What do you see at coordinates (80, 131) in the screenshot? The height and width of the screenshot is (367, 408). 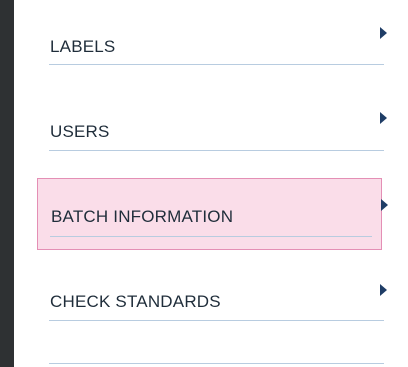 I see `menu-item-label: USERS` at bounding box center [80, 131].